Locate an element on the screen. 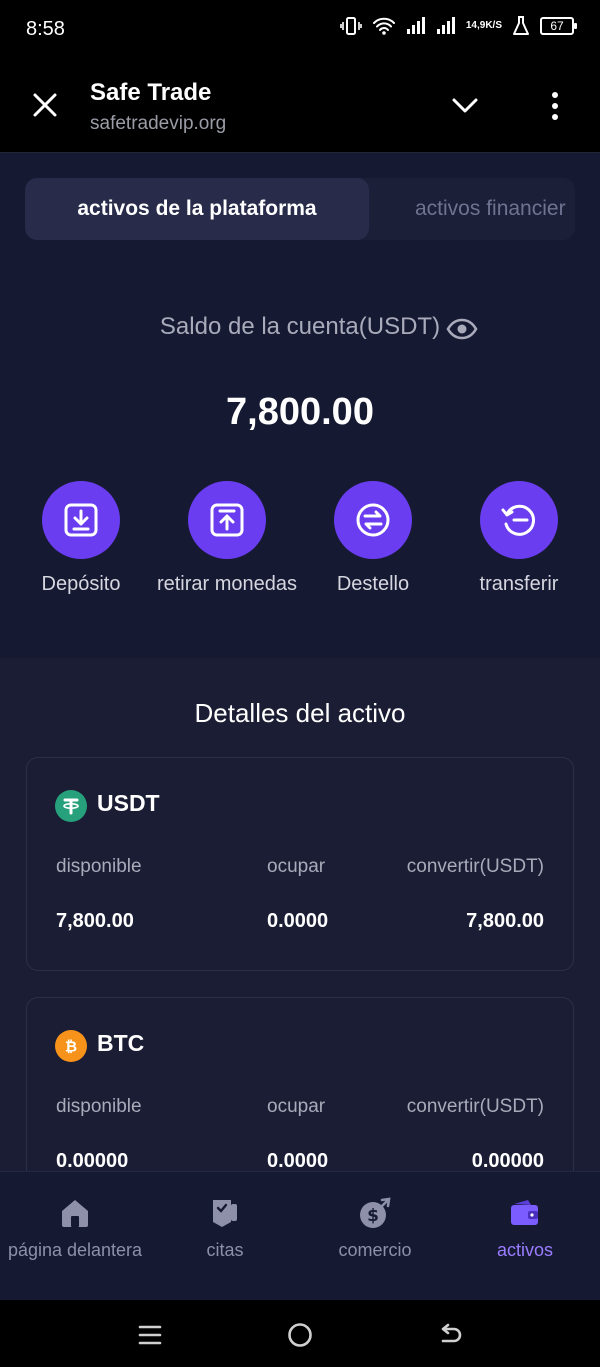 This screenshot has height=1367, width=600. deposit-label: Depósito is located at coordinates (81, 584).